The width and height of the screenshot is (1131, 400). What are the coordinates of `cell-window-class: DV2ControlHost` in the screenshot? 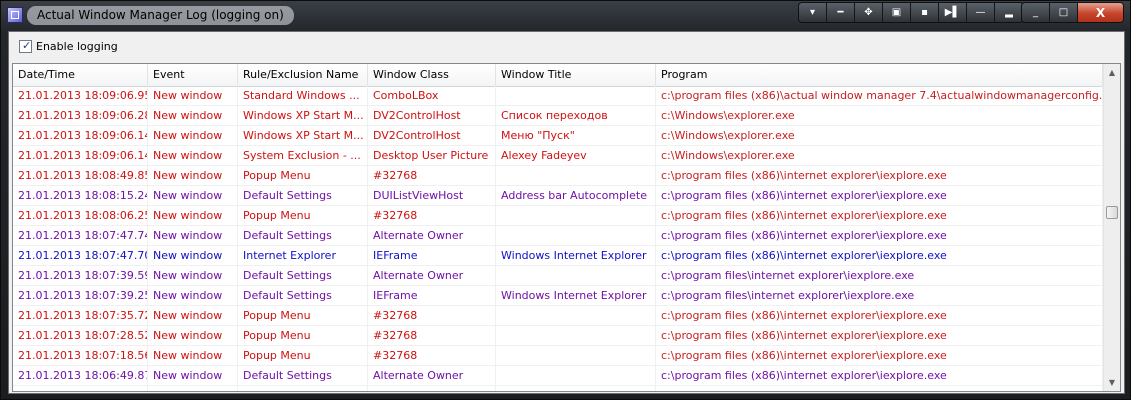 It's located at (432, 135).